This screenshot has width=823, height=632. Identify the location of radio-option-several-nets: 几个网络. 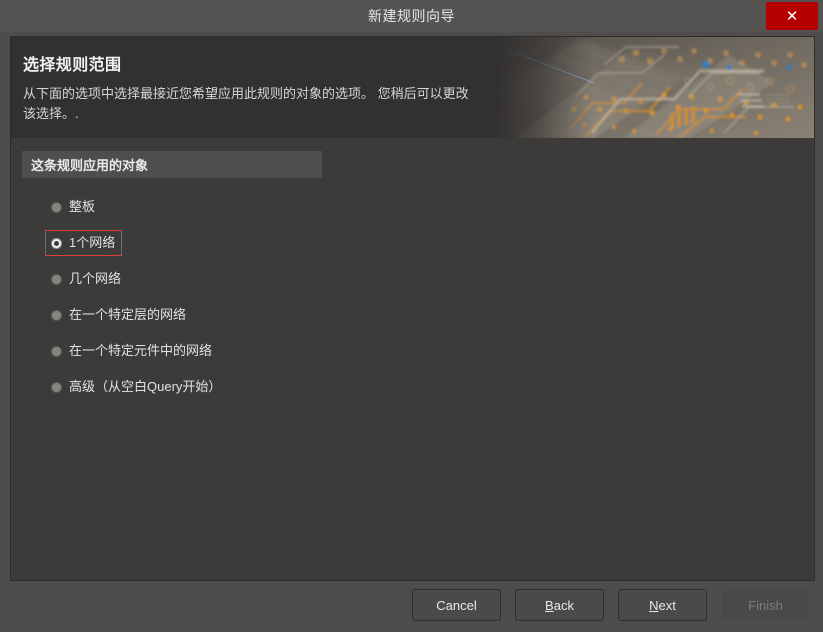
(86, 279).